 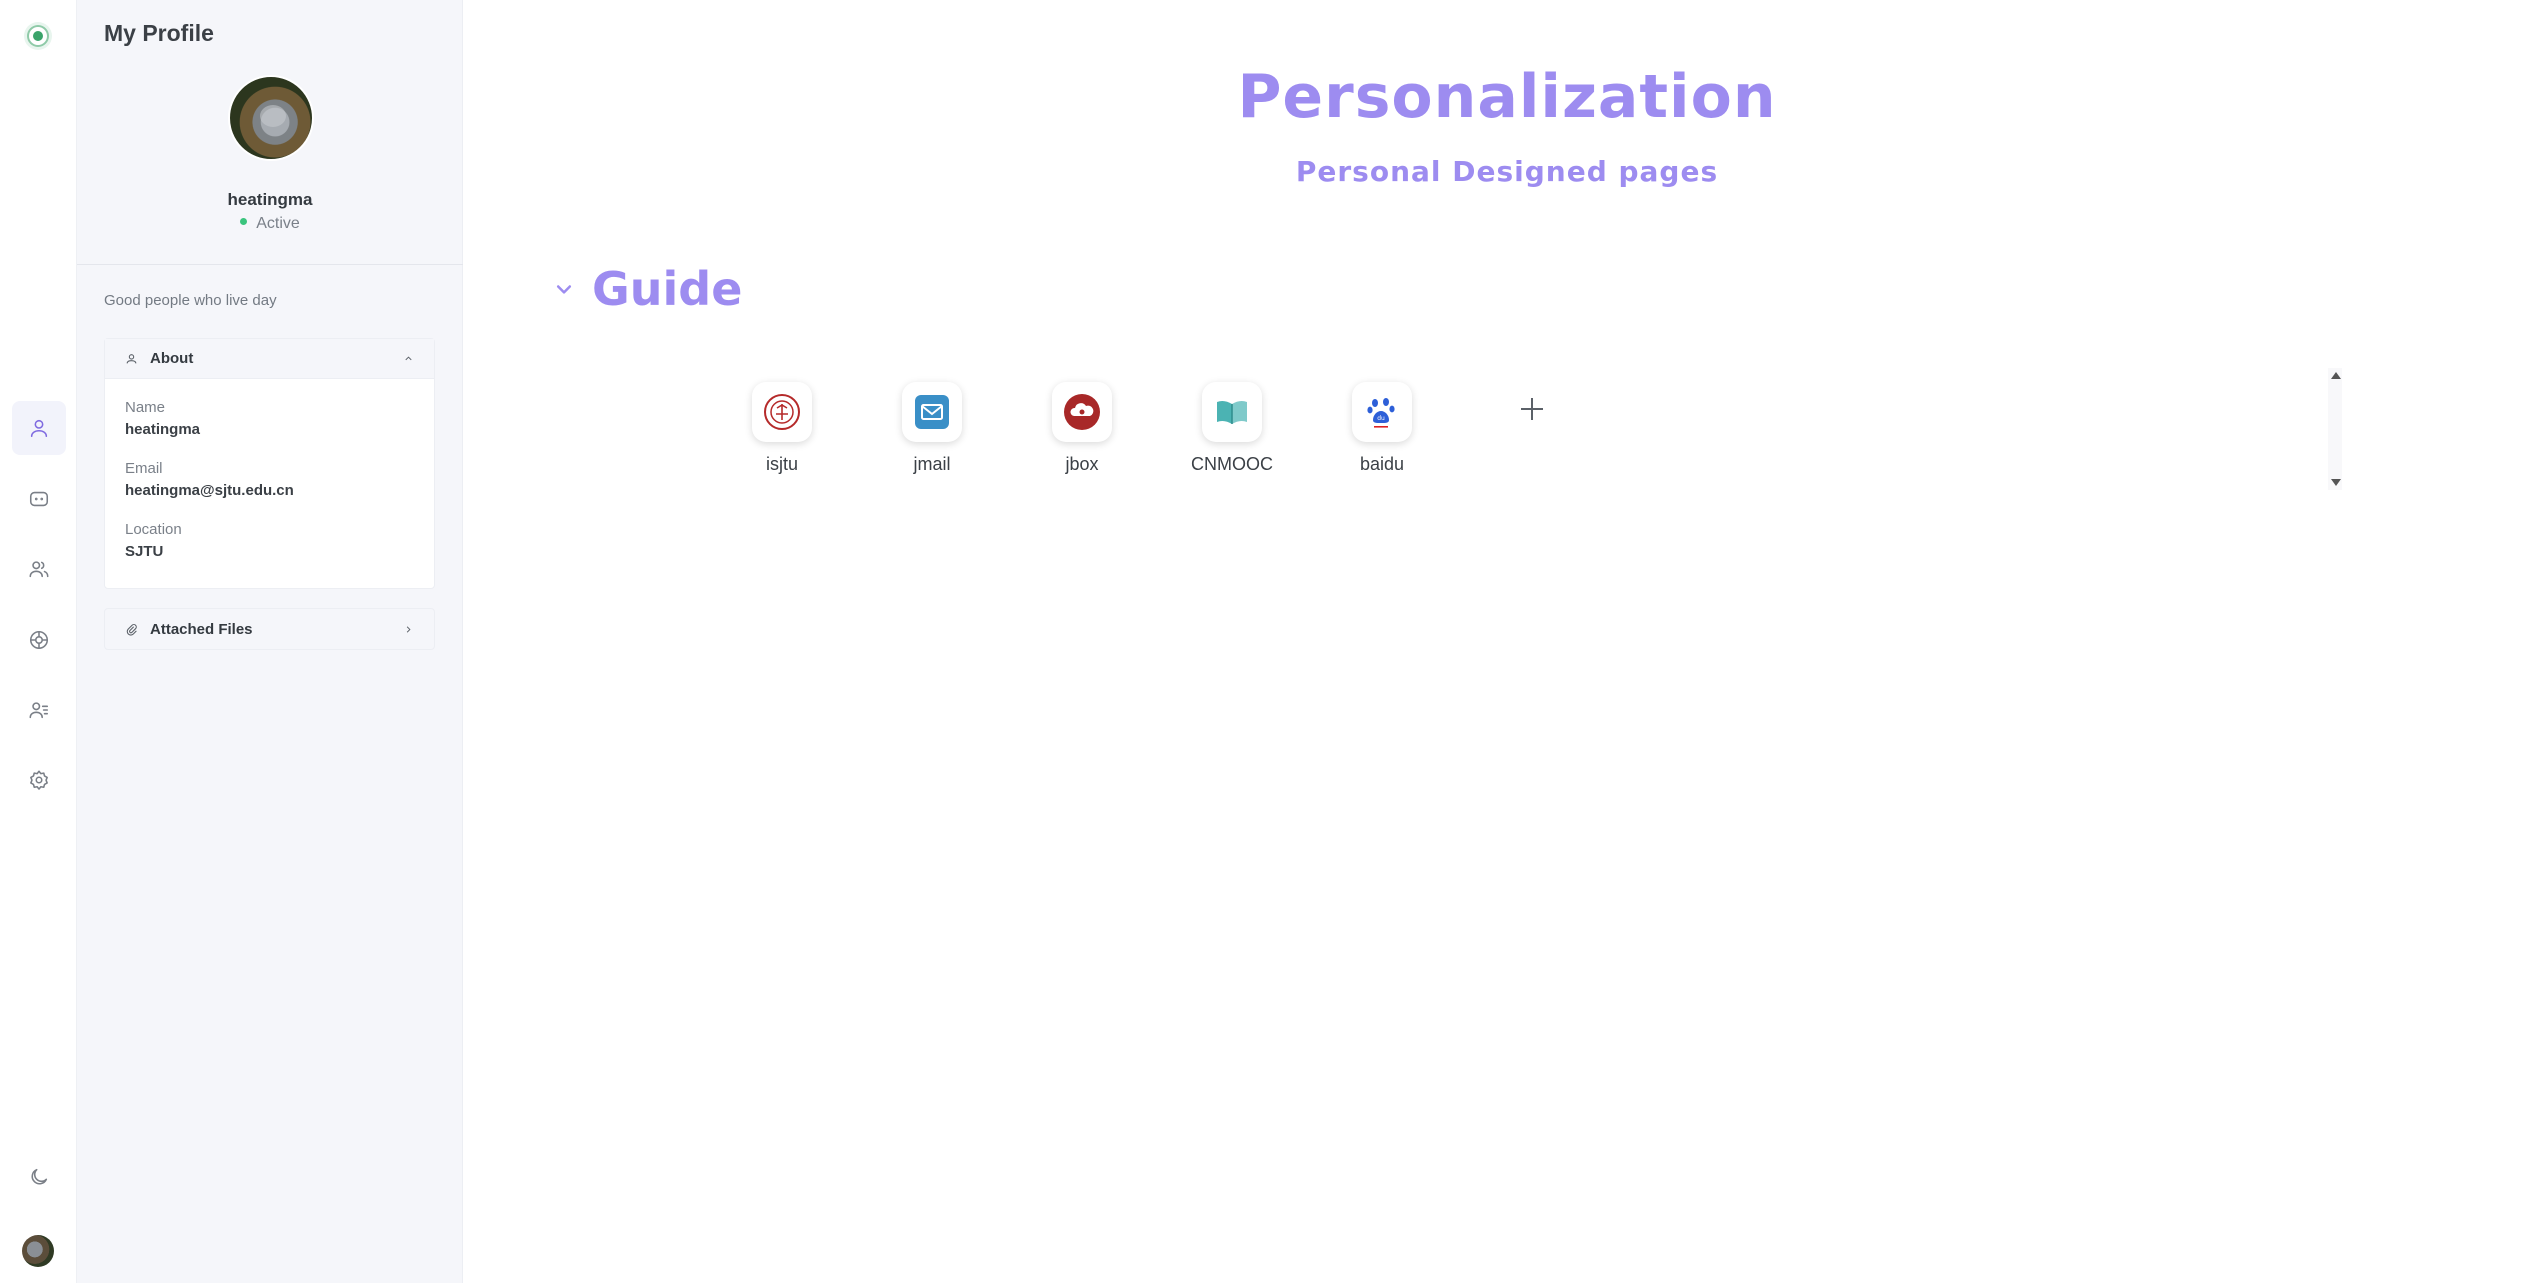 What do you see at coordinates (269, 629) in the screenshot?
I see `attached-files-header: Attached Files` at bounding box center [269, 629].